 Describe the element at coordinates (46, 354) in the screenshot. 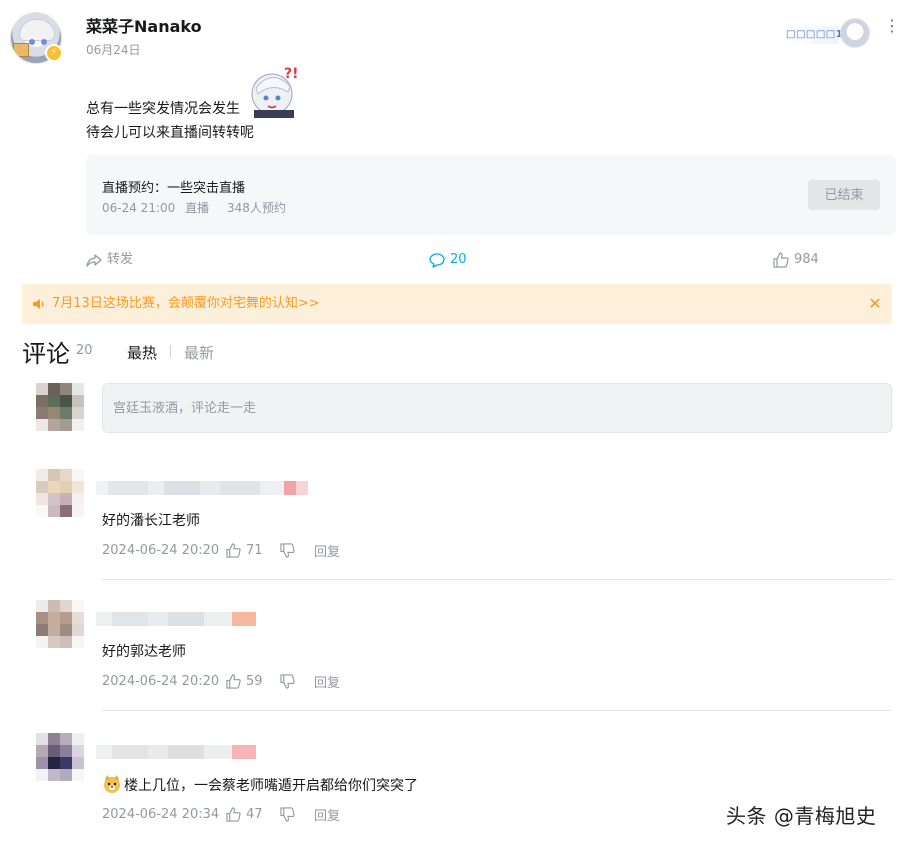

I see `comment-section-title: 评论` at that location.